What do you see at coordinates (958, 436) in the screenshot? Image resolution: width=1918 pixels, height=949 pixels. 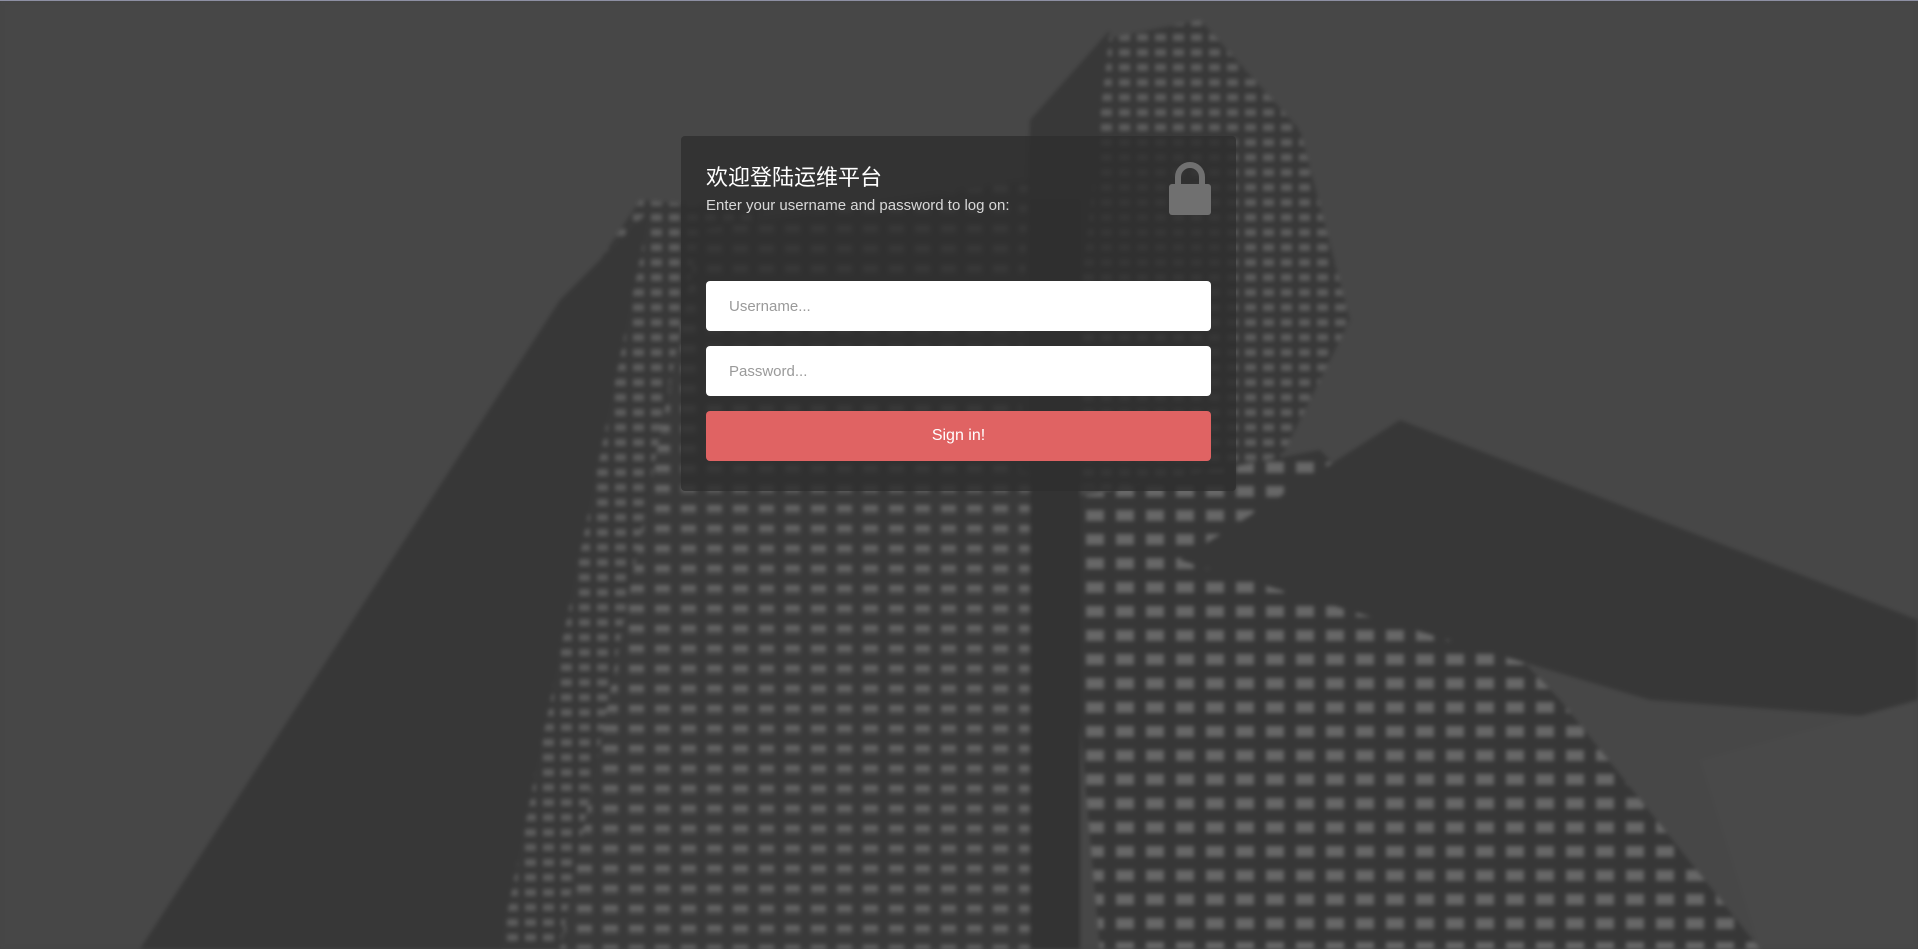 I see `sign-in-button: Sign in!` at bounding box center [958, 436].